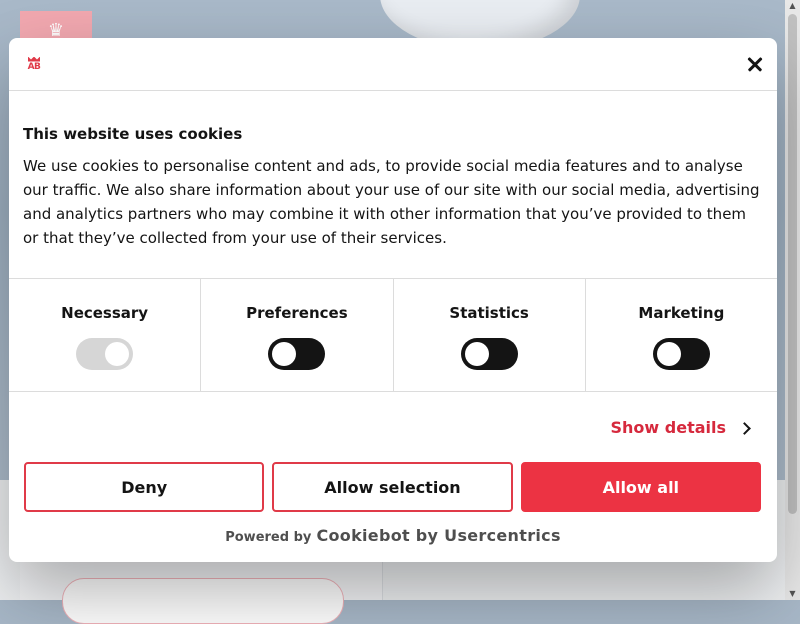 The height and width of the screenshot is (624, 800). I want to click on brand-logo-text: AB, so click(34, 66).